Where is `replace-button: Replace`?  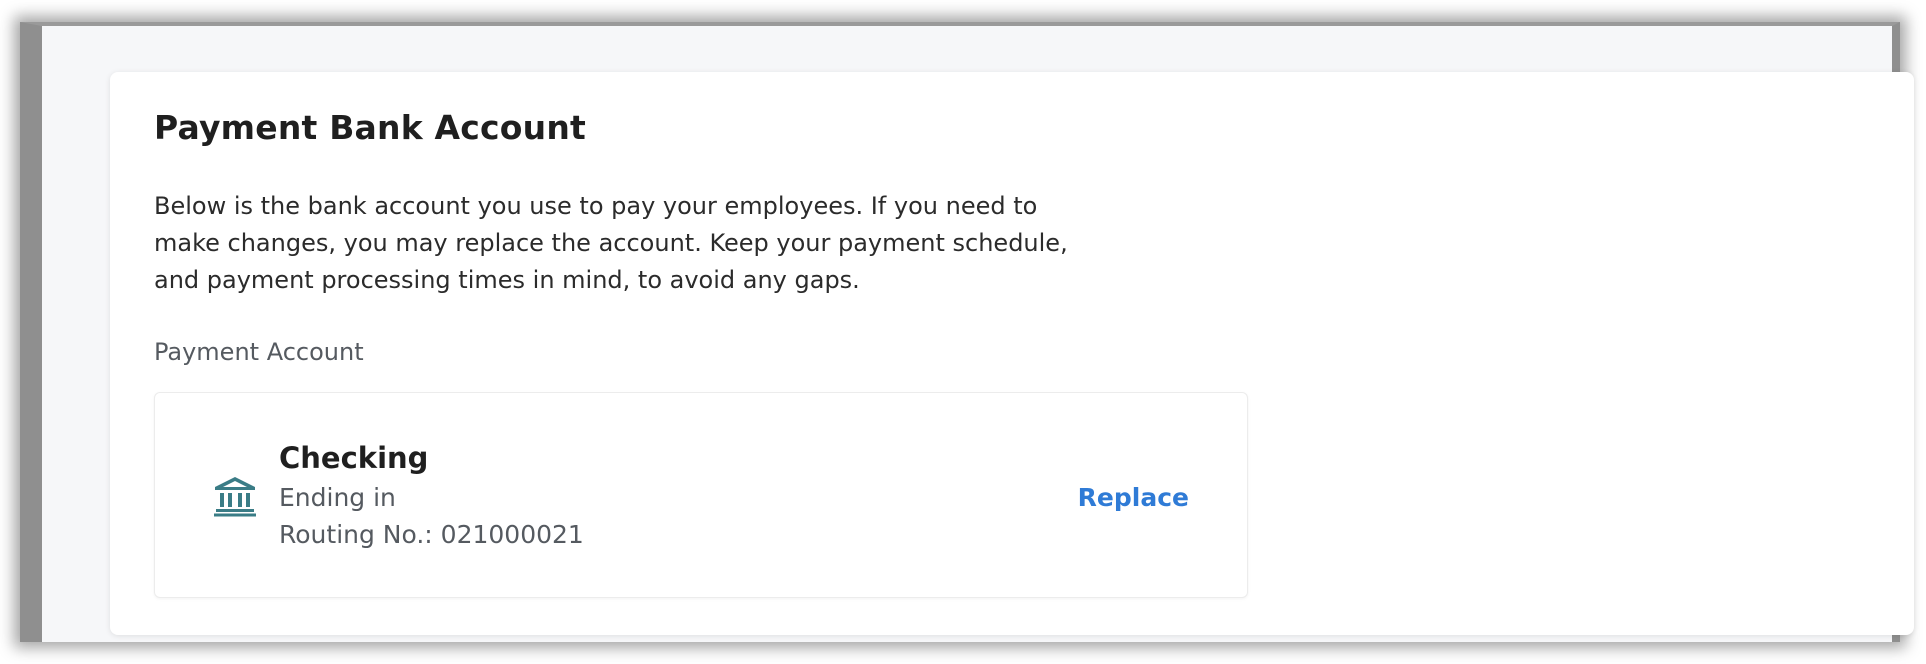 replace-button: Replace is located at coordinates (1133, 497).